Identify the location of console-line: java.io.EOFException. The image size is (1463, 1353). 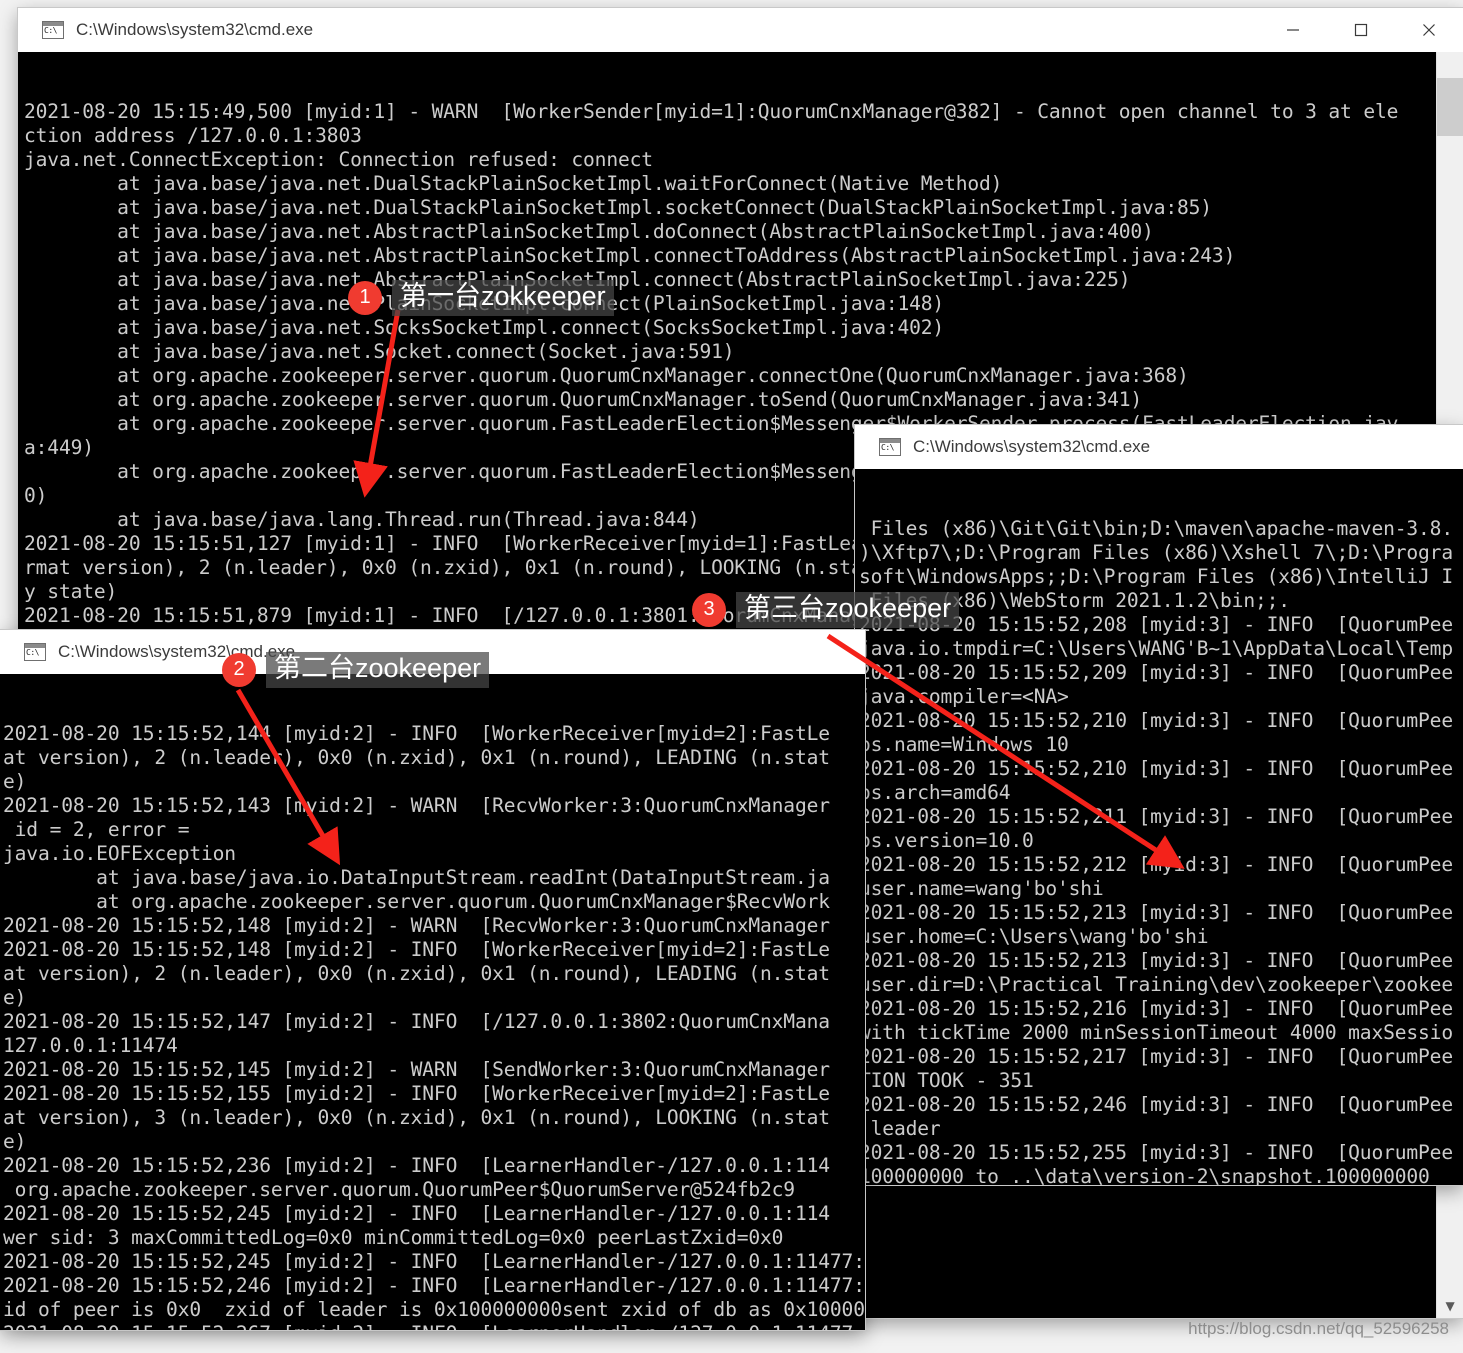
(119, 853).